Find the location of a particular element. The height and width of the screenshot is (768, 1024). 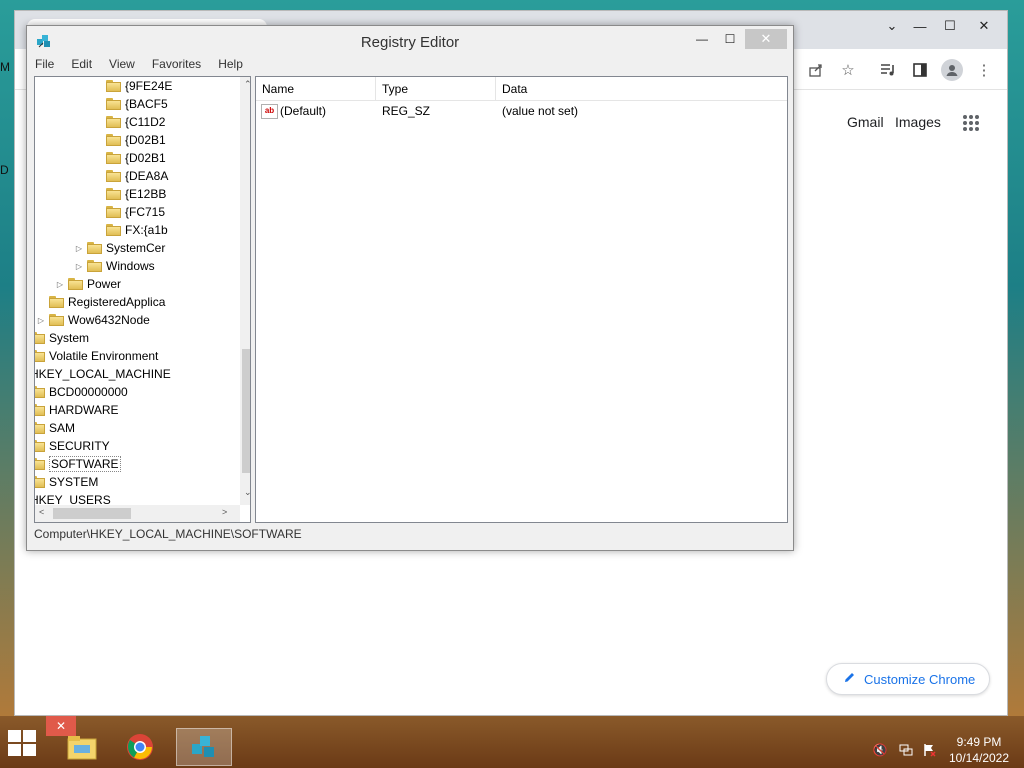

tree-item: ▷ Power is located at coordinates (88, 284).